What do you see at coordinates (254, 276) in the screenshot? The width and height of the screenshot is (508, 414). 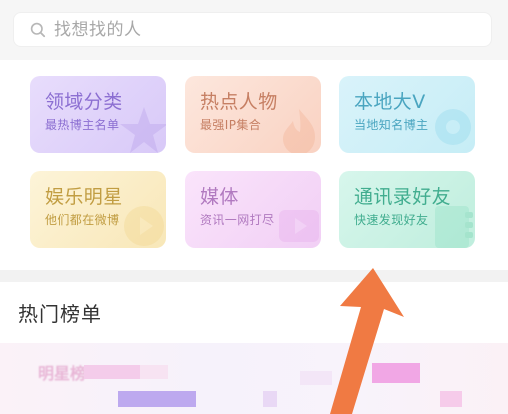 I see `section-divider` at bounding box center [254, 276].